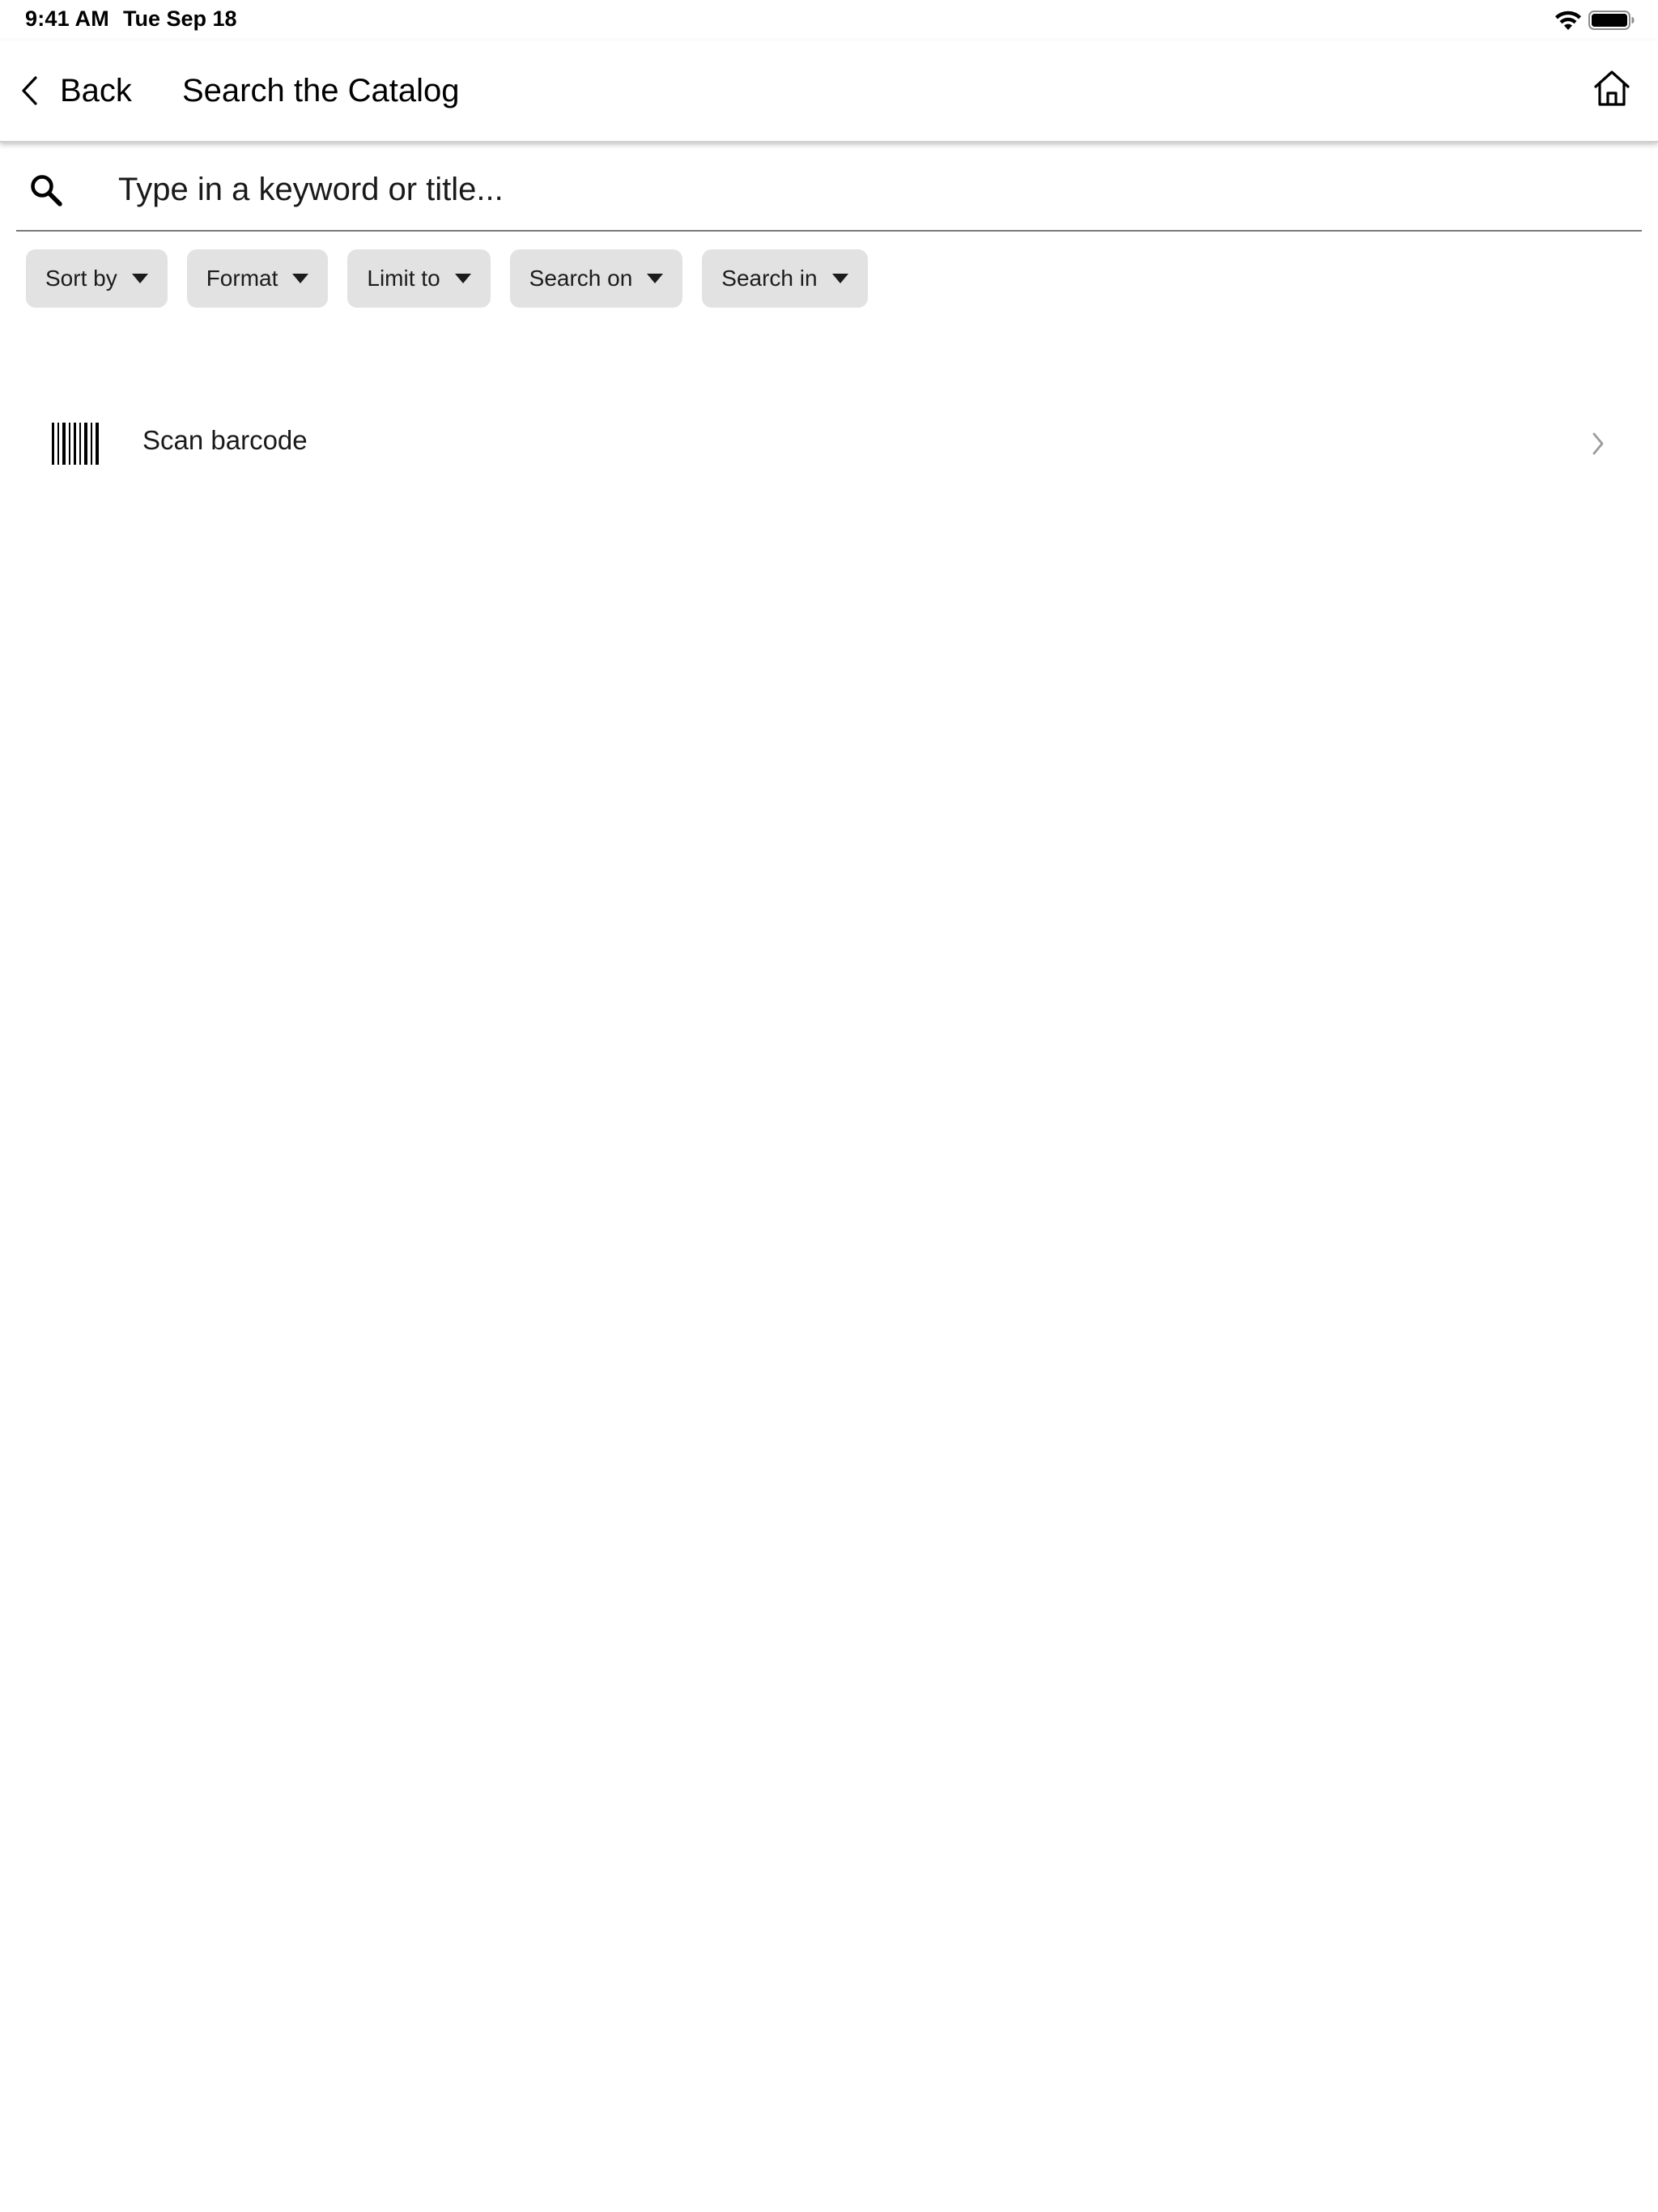 The height and width of the screenshot is (2212, 1658). What do you see at coordinates (46, 190) in the screenshot?
I see `search-icon` at bounding box center [46, 190].